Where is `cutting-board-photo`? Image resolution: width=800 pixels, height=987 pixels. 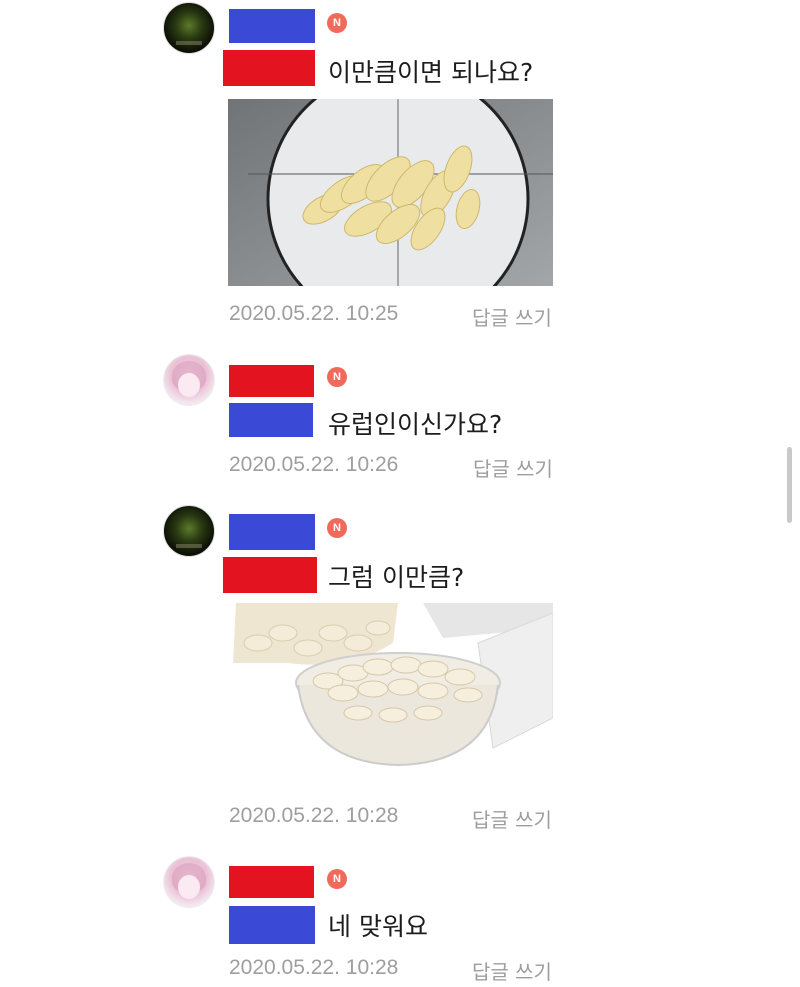
cutting-board-photo is located at coordinates (390, 192).